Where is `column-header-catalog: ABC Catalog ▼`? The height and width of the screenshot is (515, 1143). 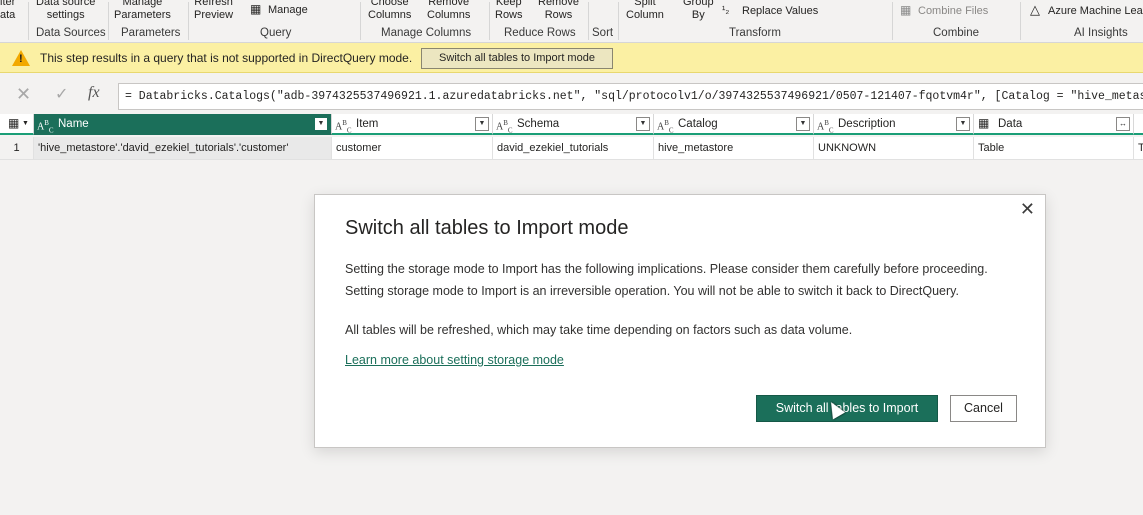
column-header-catalog: ABC Catalog ▼ is located at coordinates (734, 124).